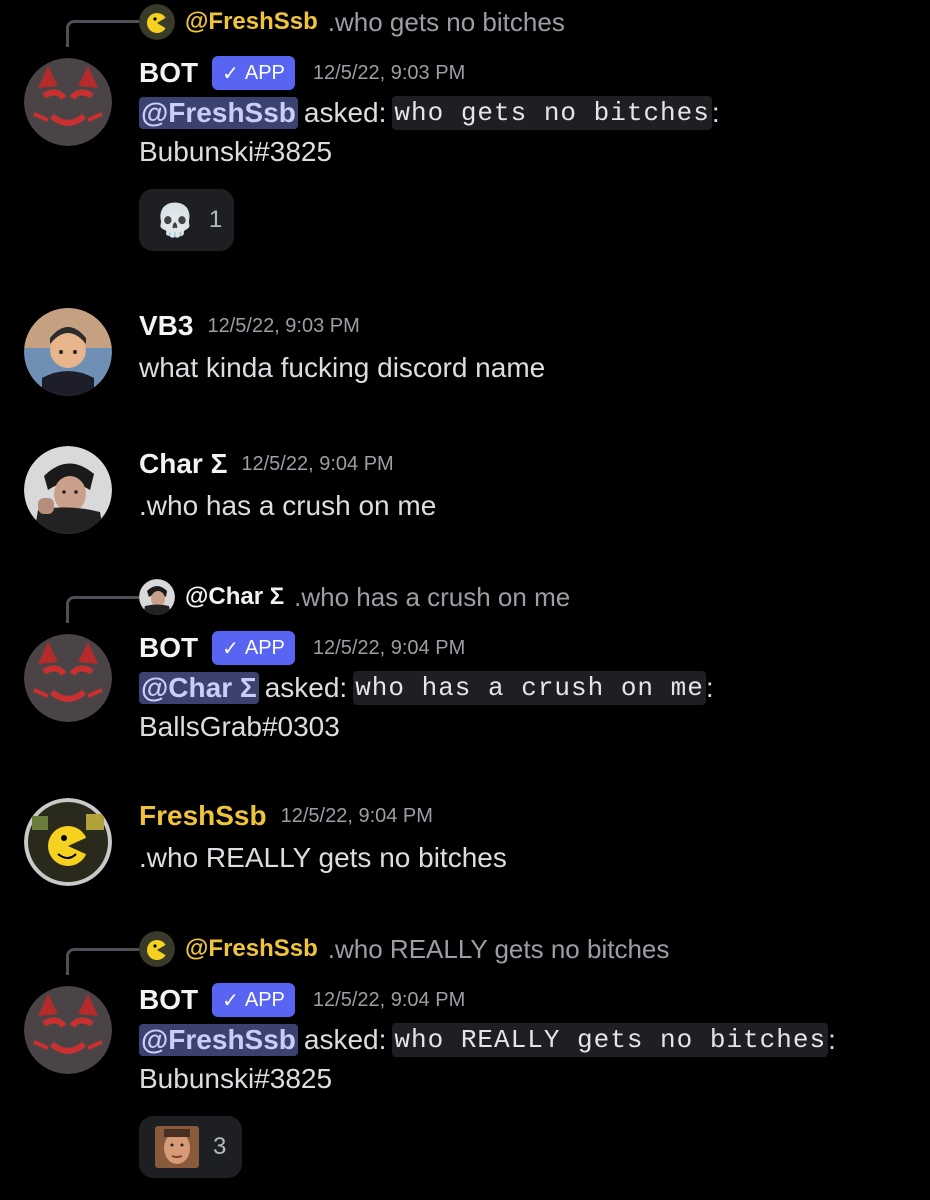 The height and width of the screenshot is (1200, 930). I want to click on message-result: BallsGrab#0303, so click(239, 726).